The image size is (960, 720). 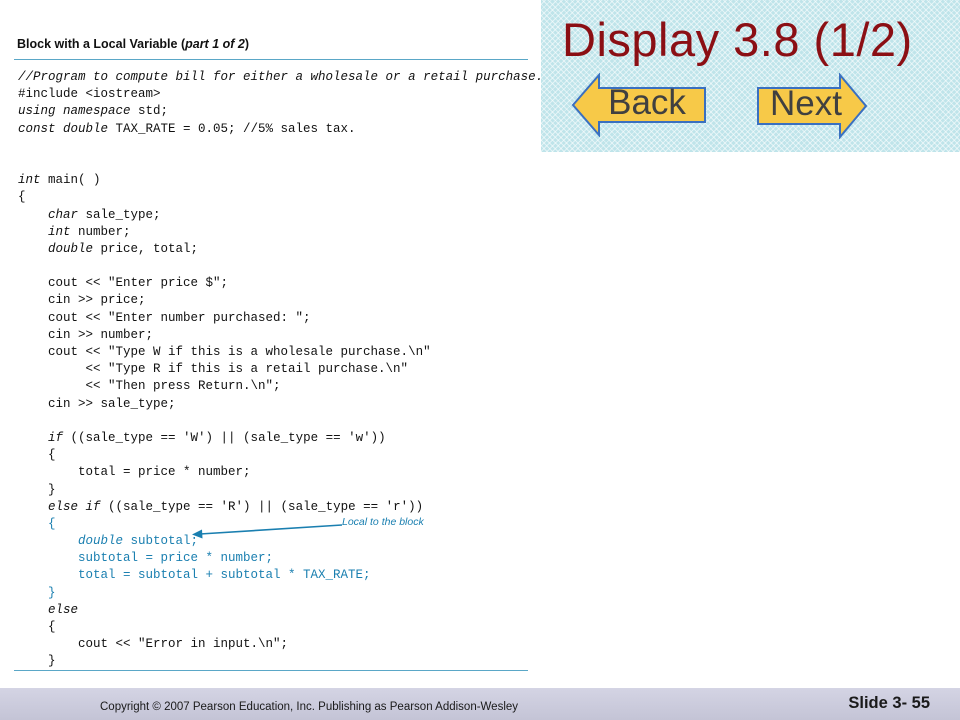 I want to click on code-text: std;, so click(x=149, y=111).